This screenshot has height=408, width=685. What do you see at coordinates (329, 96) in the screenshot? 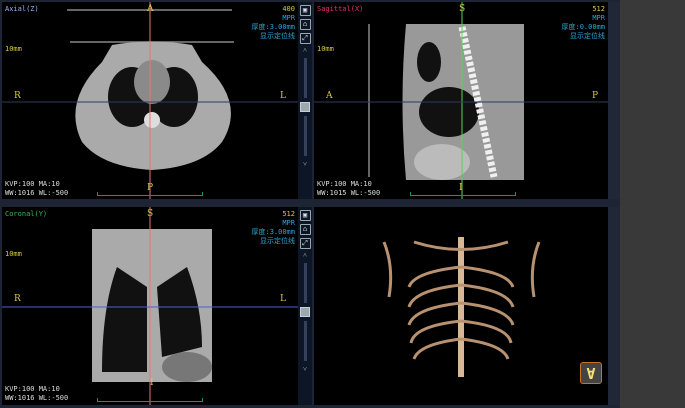
I see `orientation-left: A` at bounding box center [329, 96].